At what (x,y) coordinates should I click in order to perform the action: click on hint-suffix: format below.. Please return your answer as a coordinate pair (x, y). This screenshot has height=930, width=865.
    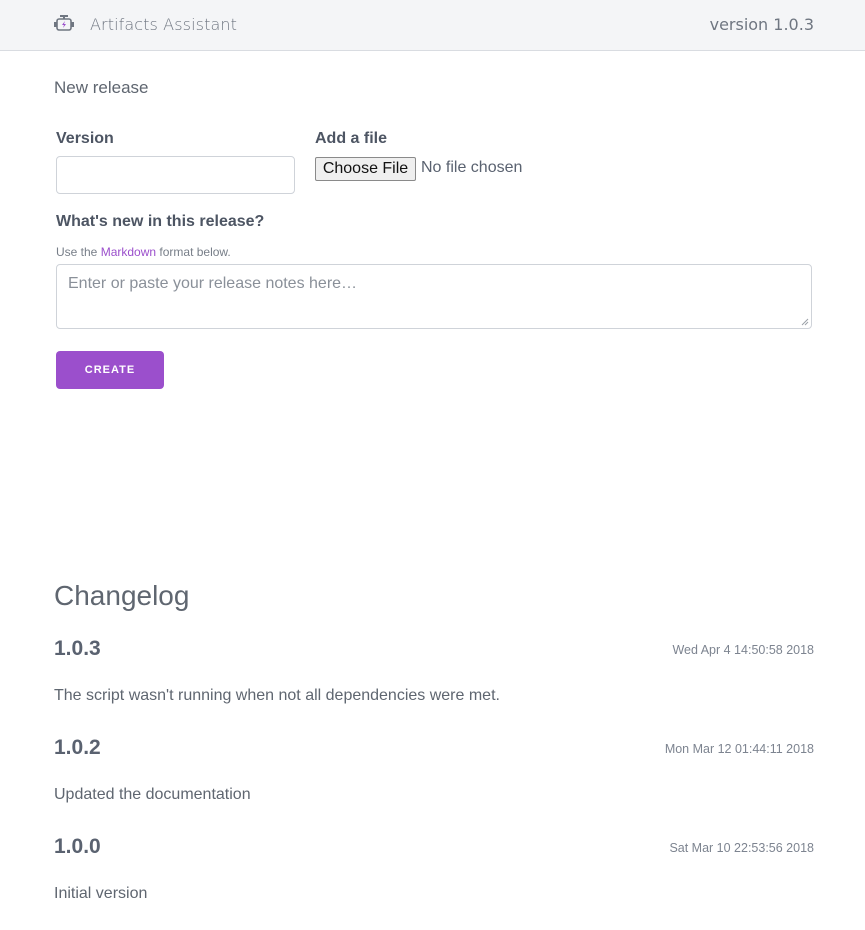
    Looking at the image, I should click on (193, 252).